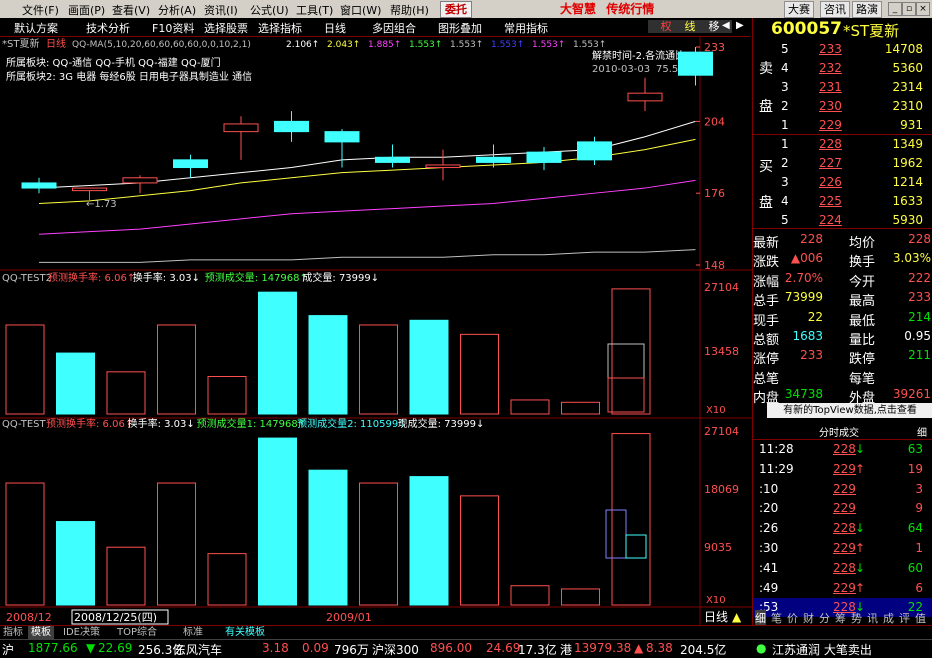  I want to click on tick-row-5: :30 229 ↑ 1, so click(842, 548).